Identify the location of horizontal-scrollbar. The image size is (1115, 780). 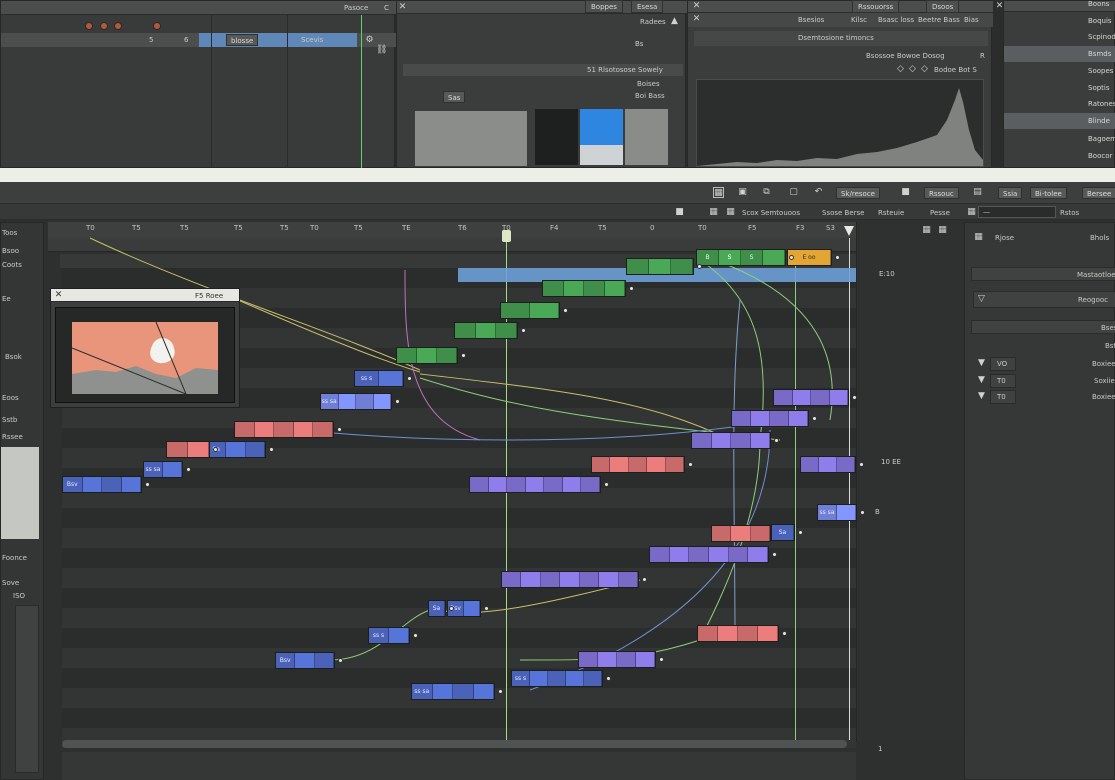
(454, 744).